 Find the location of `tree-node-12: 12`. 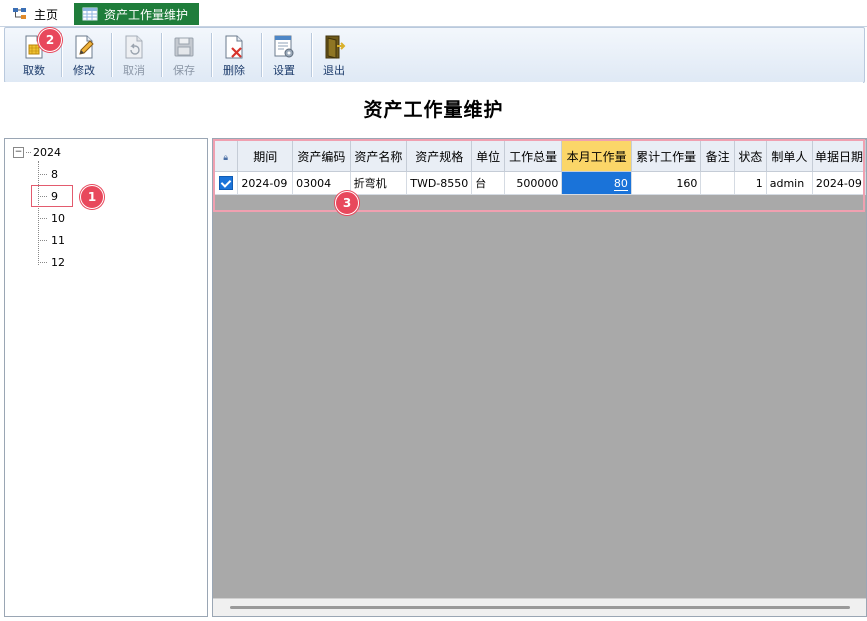

tree-node-12: 12 is located at coordinates (51, 262).